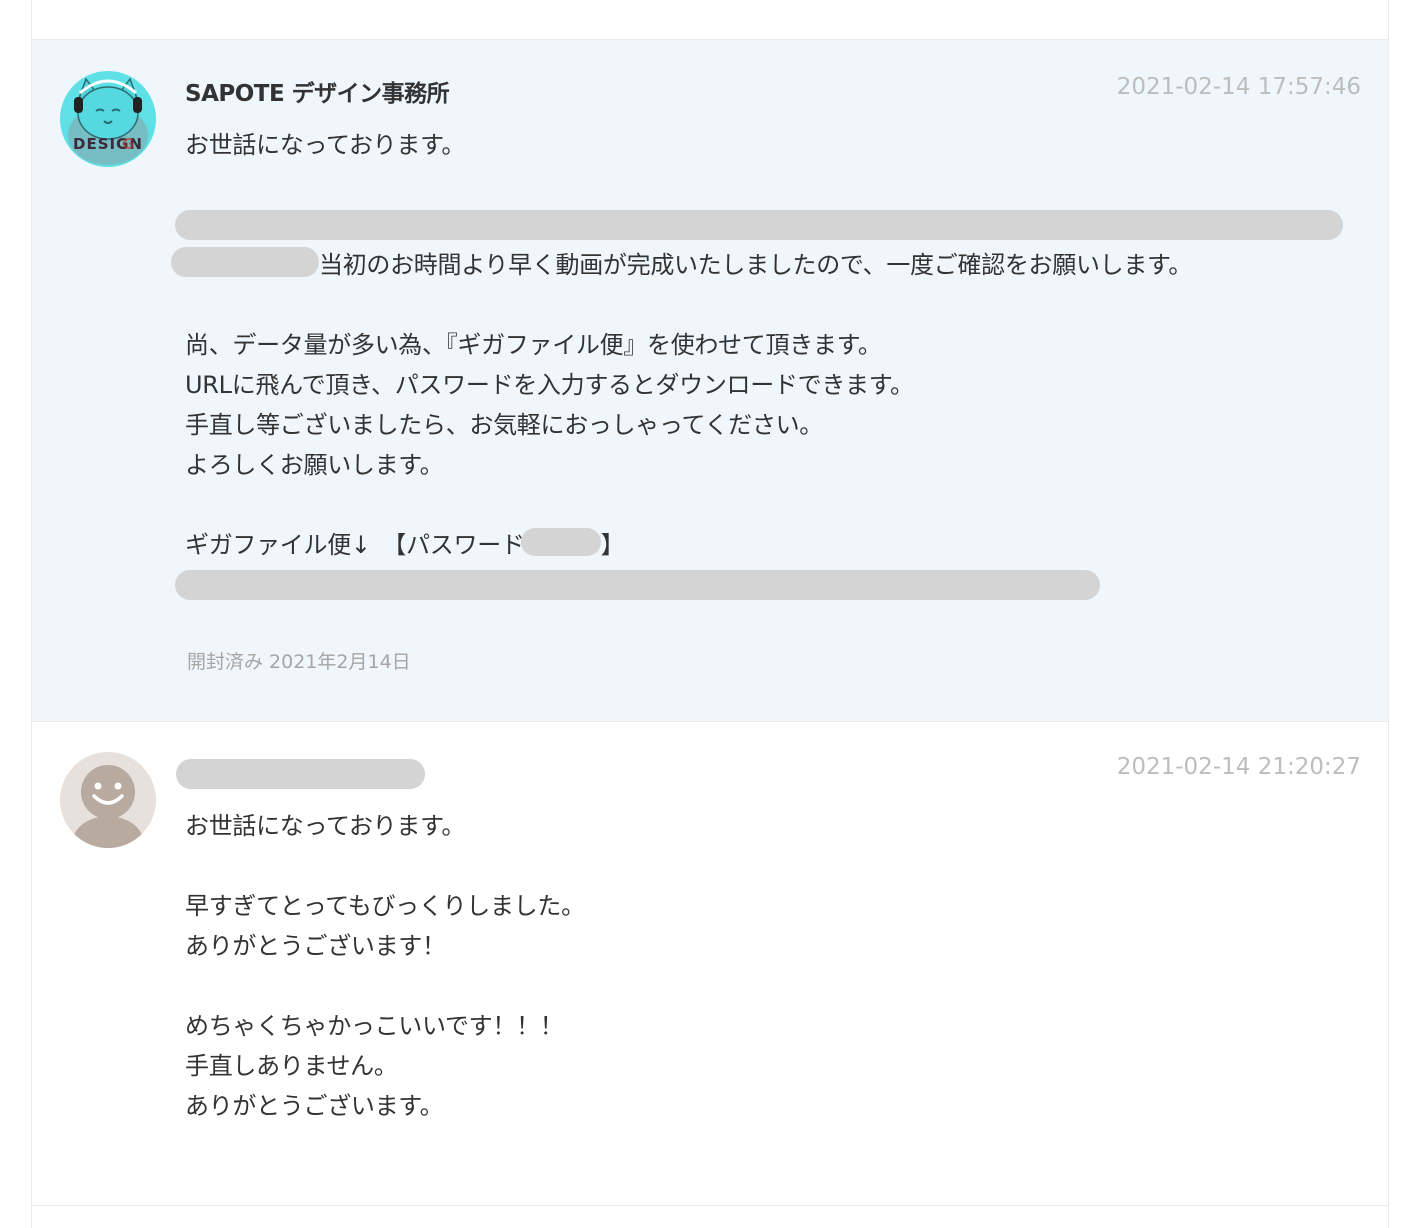 This screenshot has height=1228, width=1421. I want to click on message-timestamp: 2021-02-14 21:20:27, so click(1238, 767).